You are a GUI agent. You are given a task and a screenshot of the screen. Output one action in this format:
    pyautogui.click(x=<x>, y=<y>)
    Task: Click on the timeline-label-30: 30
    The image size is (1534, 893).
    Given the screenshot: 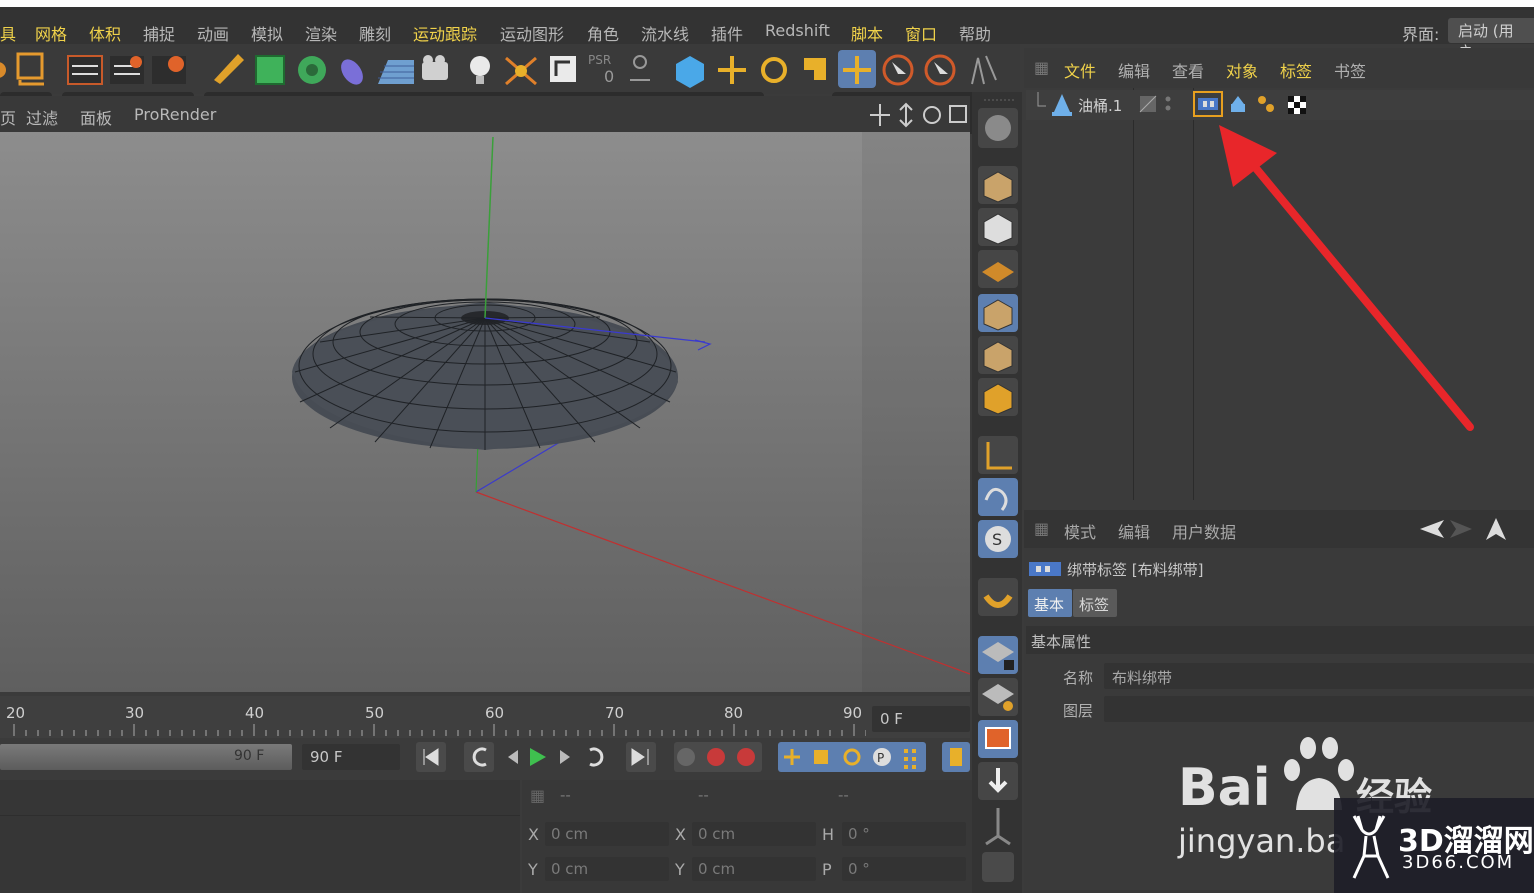 What is the action you would take?
    pyautogui.click(x=135, y=713)
    